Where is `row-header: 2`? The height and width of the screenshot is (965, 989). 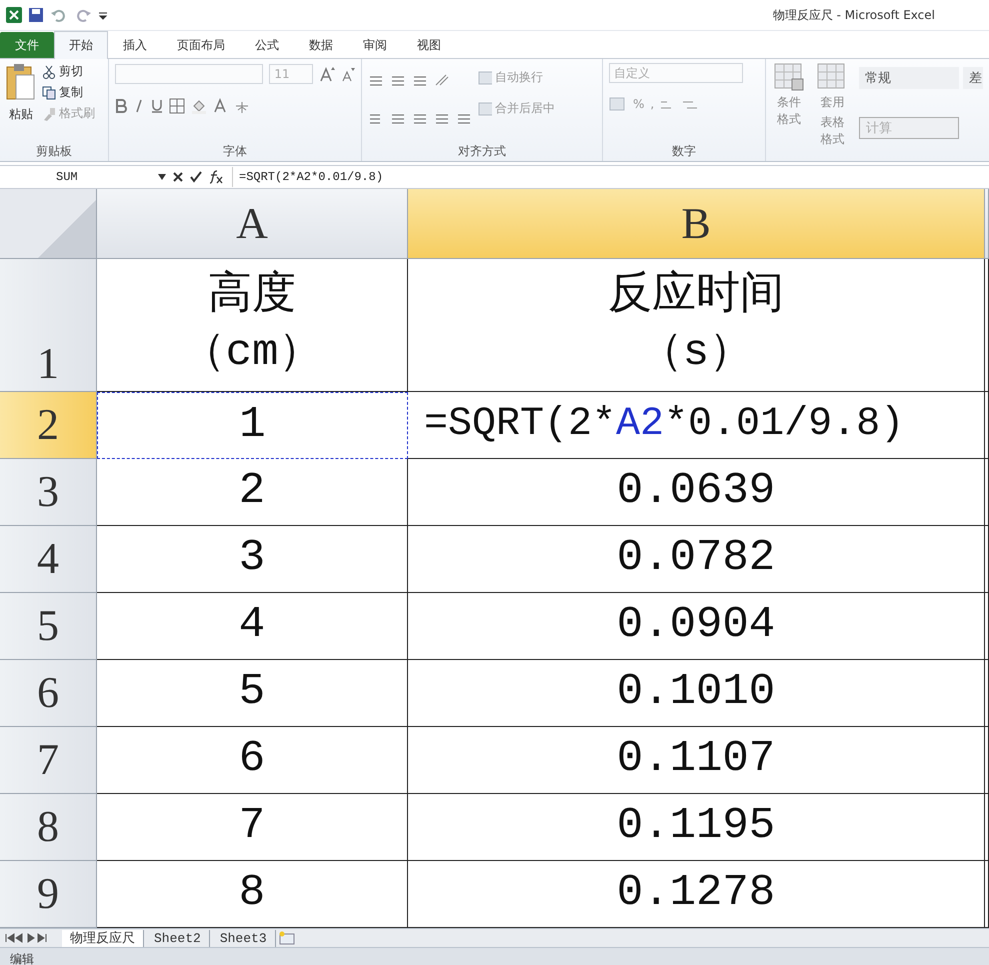
row-header: 2 is located at coordinates (48, 425).